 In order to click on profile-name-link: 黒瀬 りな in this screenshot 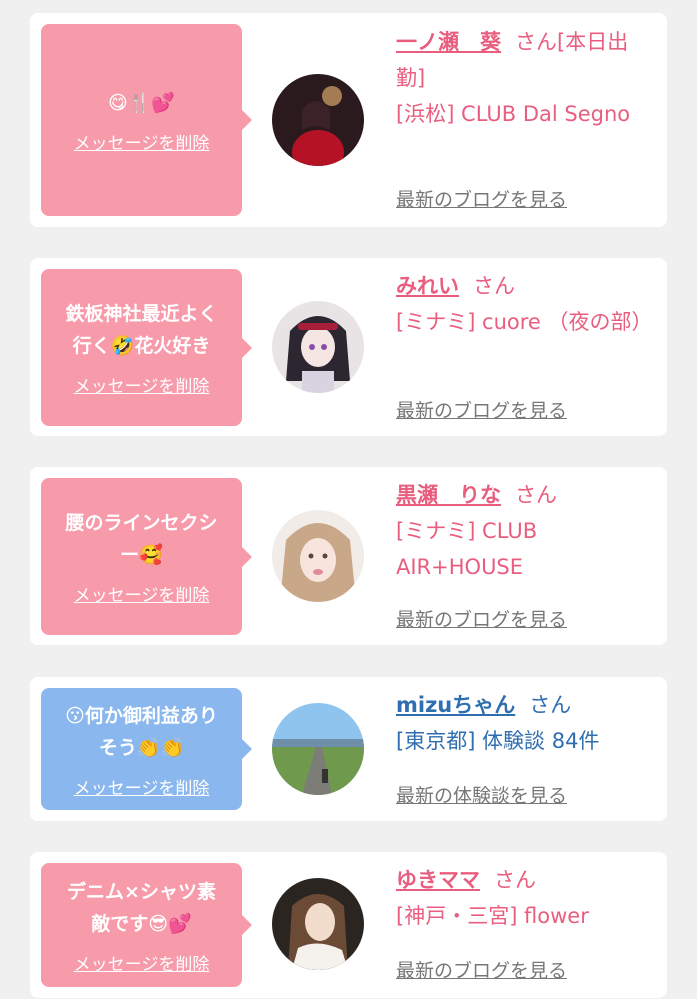, I will do `click(448, 495)`.